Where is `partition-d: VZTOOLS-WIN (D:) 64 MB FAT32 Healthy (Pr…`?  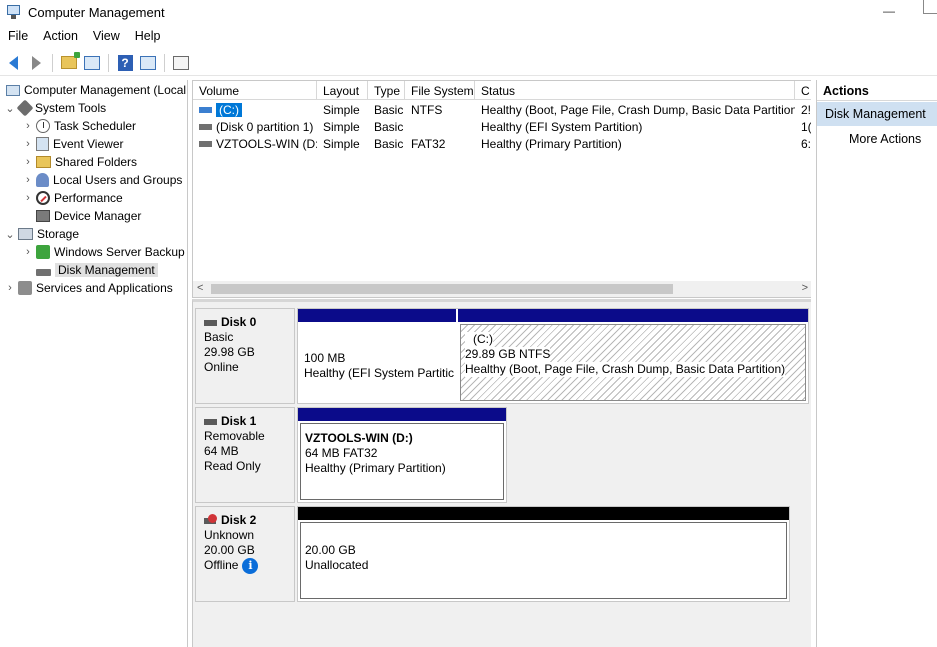 partition-d: VZTOOLS-WIN (D:) 64 MB FAT32 Healthy (Pr… is located at coordinates (402, 455).